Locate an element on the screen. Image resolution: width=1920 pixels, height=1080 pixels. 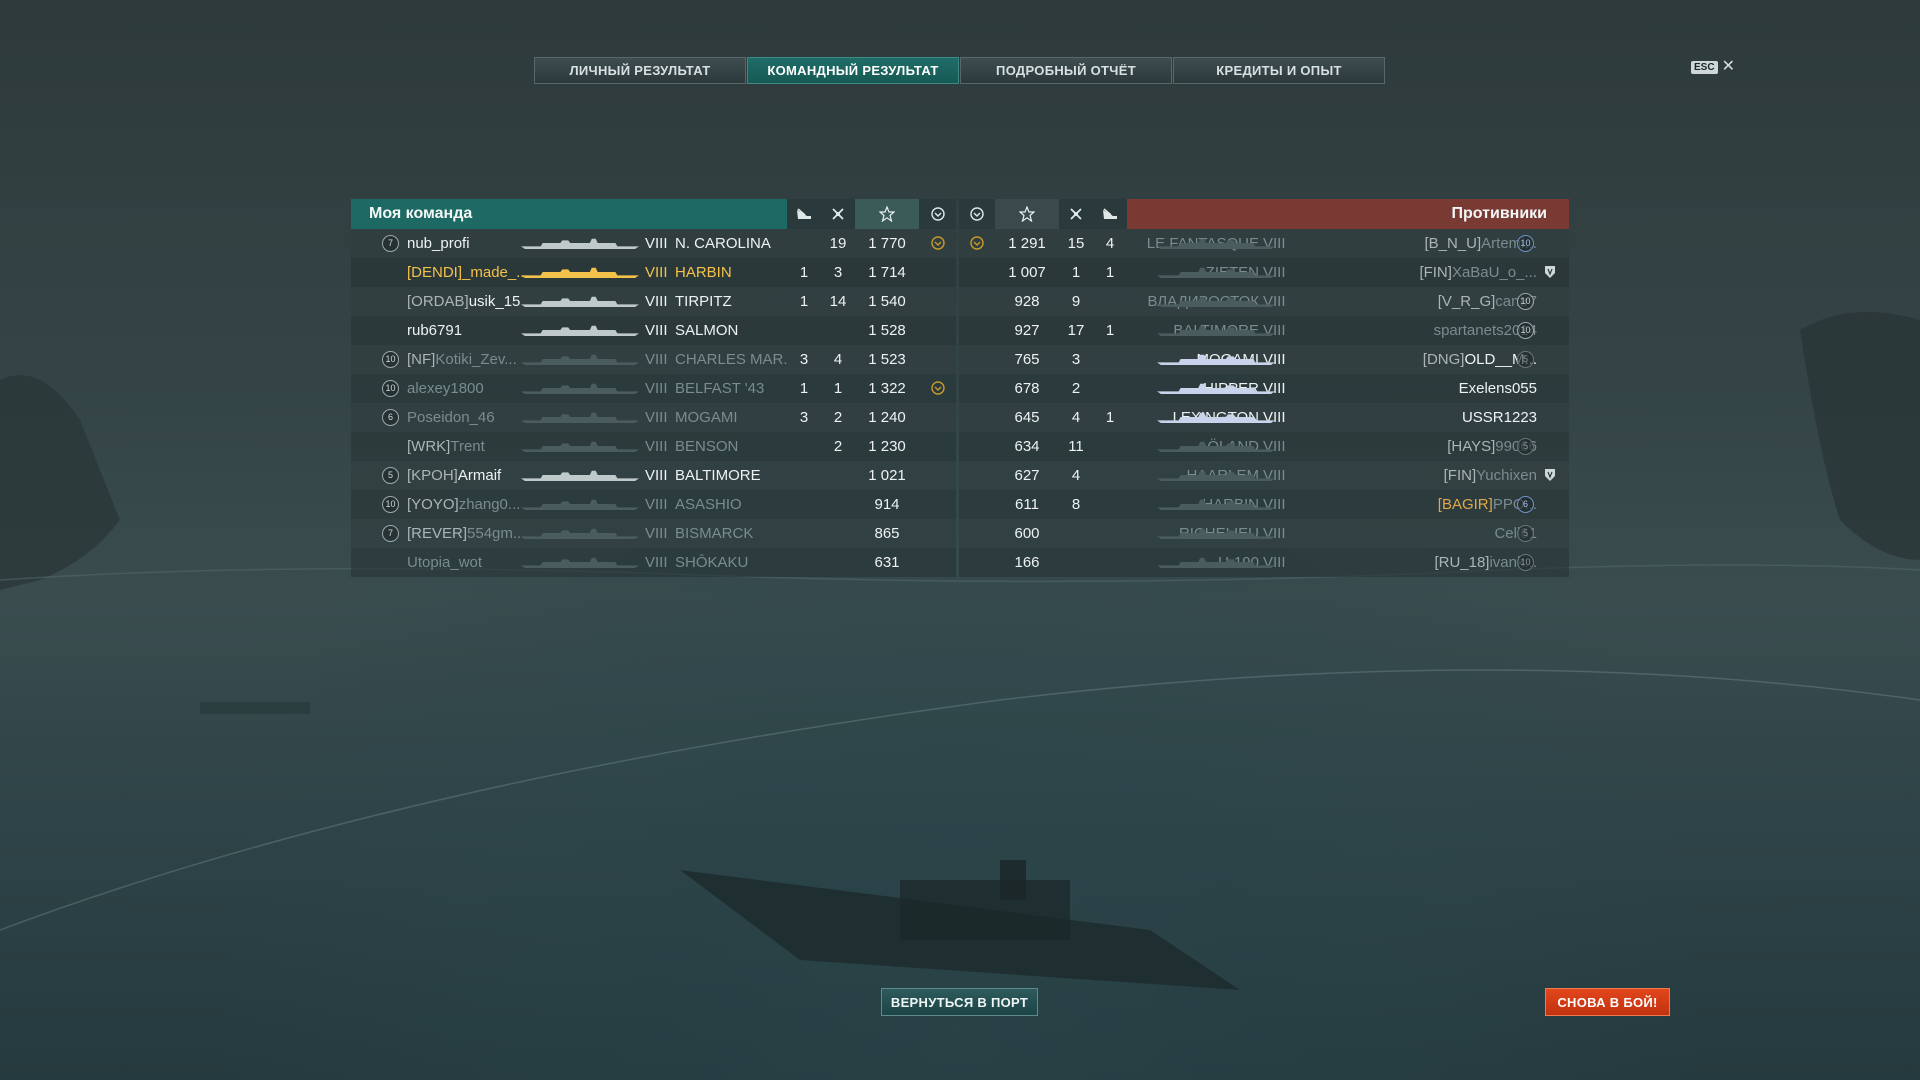
player-row: 6 Poseidon_46 VIII MOGAMI 3 2 1 240 is located at coordinates (653, 417).